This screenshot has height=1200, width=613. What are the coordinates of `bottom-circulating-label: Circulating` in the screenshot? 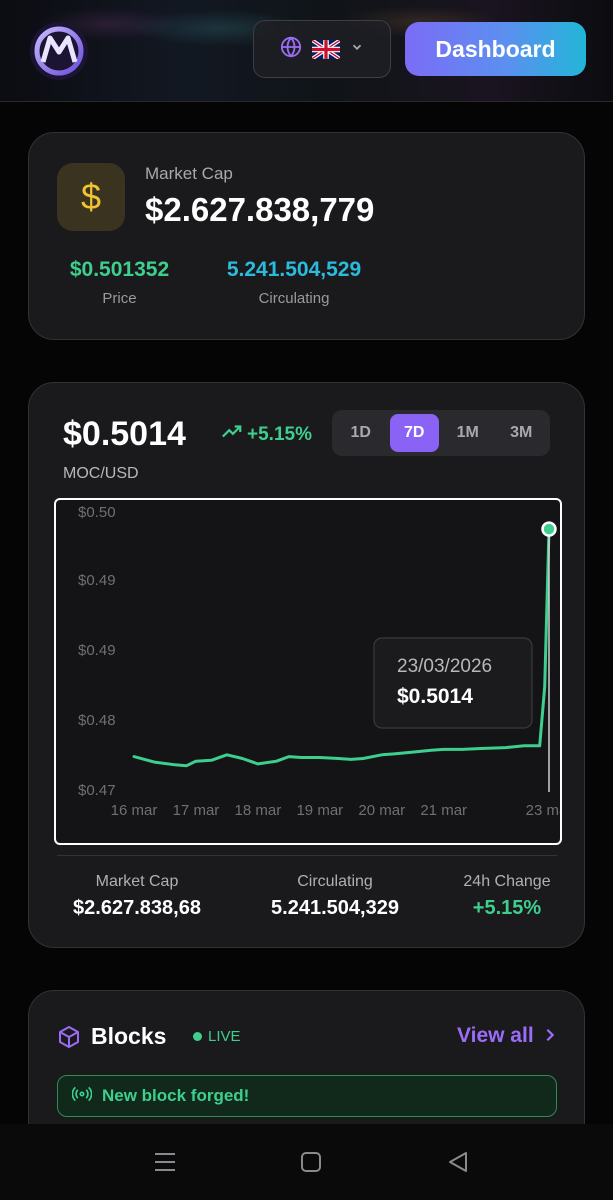 It's located at (335, 881).